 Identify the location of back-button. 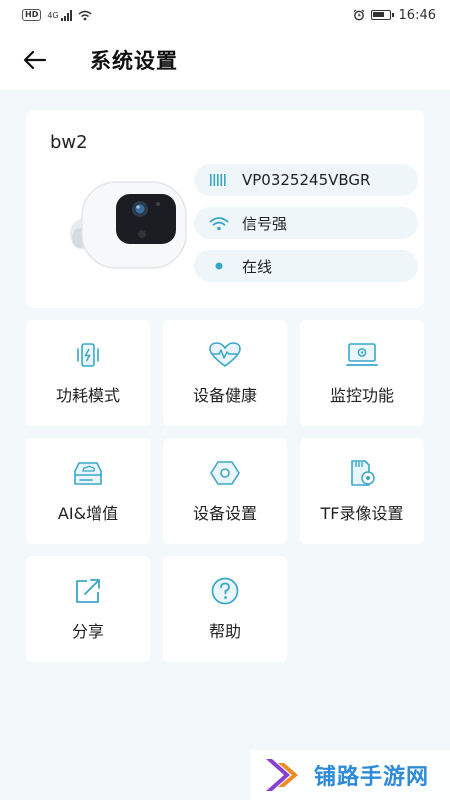
(35, 60).